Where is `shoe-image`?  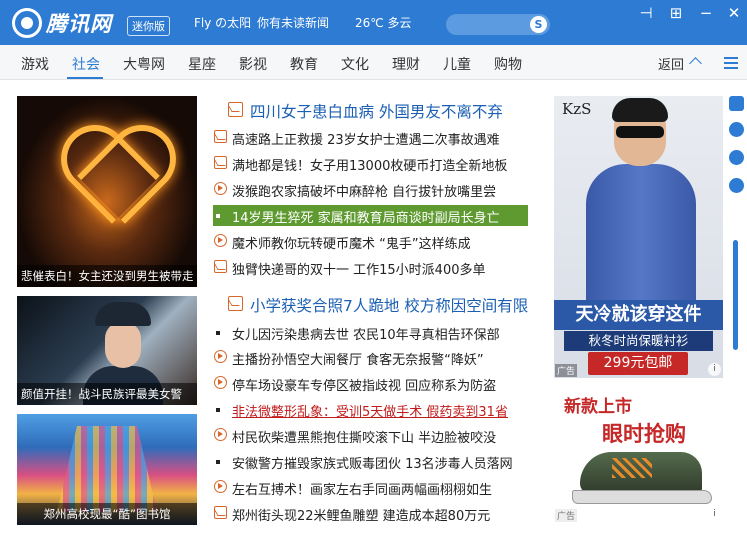
shoe-image is located at coordinates (642, 480).